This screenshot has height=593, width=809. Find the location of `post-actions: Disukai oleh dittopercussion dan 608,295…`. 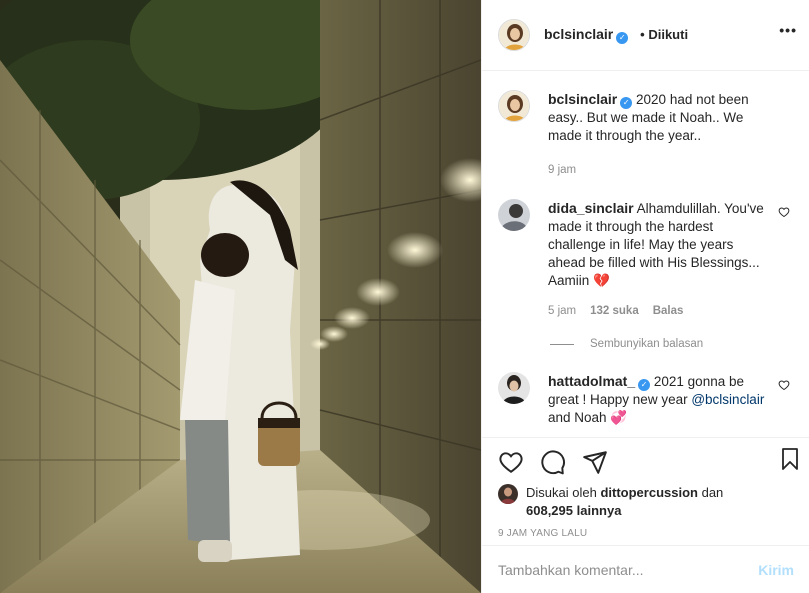

post-actions: Disukai oleh dittopercussion dan 608,295… is located at coordinates (645, 488).